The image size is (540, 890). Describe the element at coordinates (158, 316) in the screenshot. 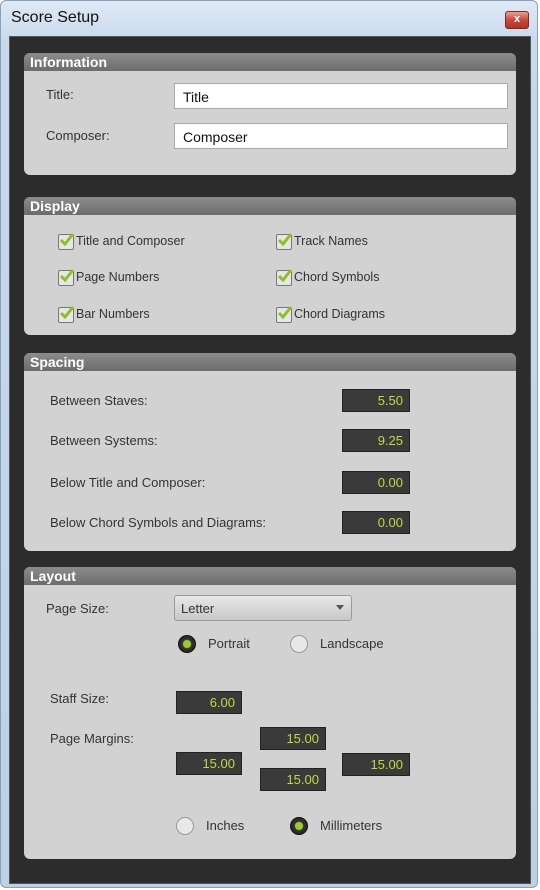

I see `bar-numbers-checkbox: Bar Numbers` at that location.